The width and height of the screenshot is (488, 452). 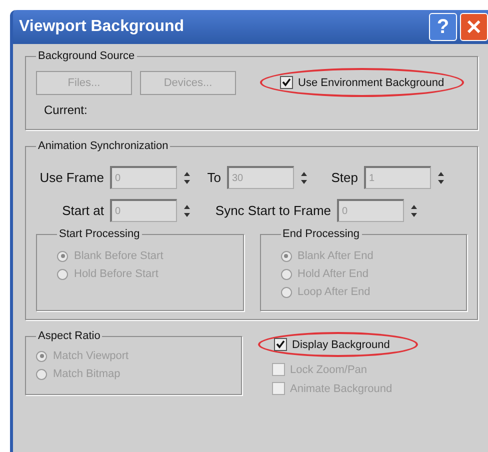 What do you see at coordinates (71, 177) in the screenshot?
I see `field-label: Use Frame` at bounding box center [71, 177].